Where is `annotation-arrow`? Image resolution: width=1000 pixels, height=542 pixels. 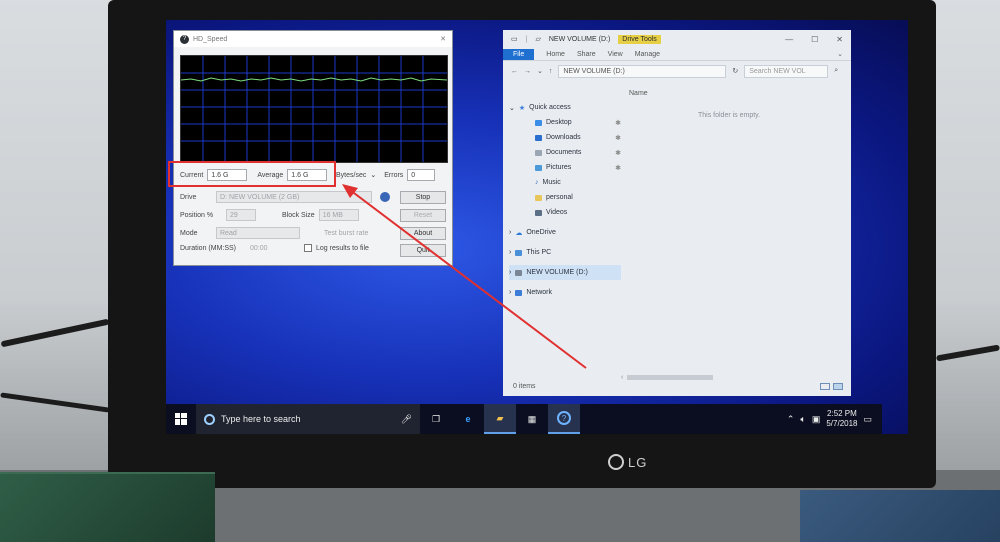
annotation-arrow is located at coordinates (464, 276).